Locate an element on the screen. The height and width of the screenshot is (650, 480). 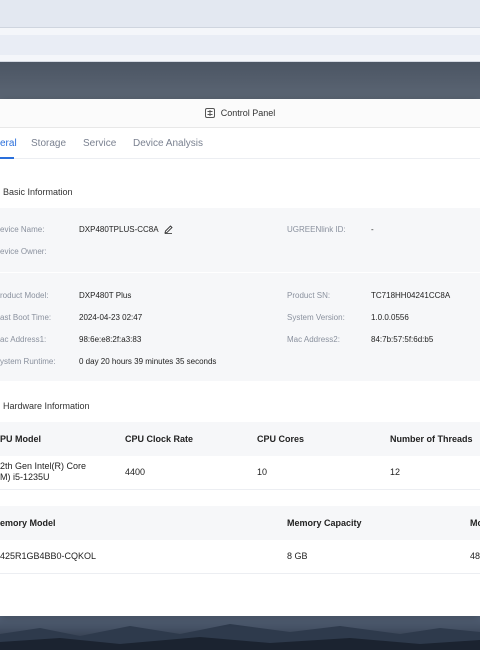
ugreenlink-value: - is located at coordinates (372, 229).